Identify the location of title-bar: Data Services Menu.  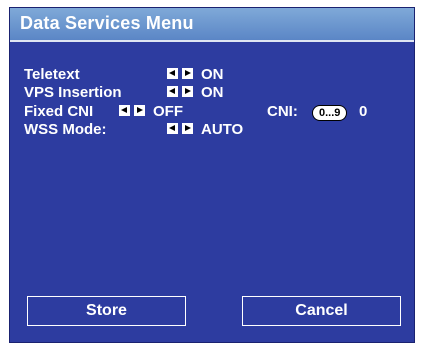
(212, 25).